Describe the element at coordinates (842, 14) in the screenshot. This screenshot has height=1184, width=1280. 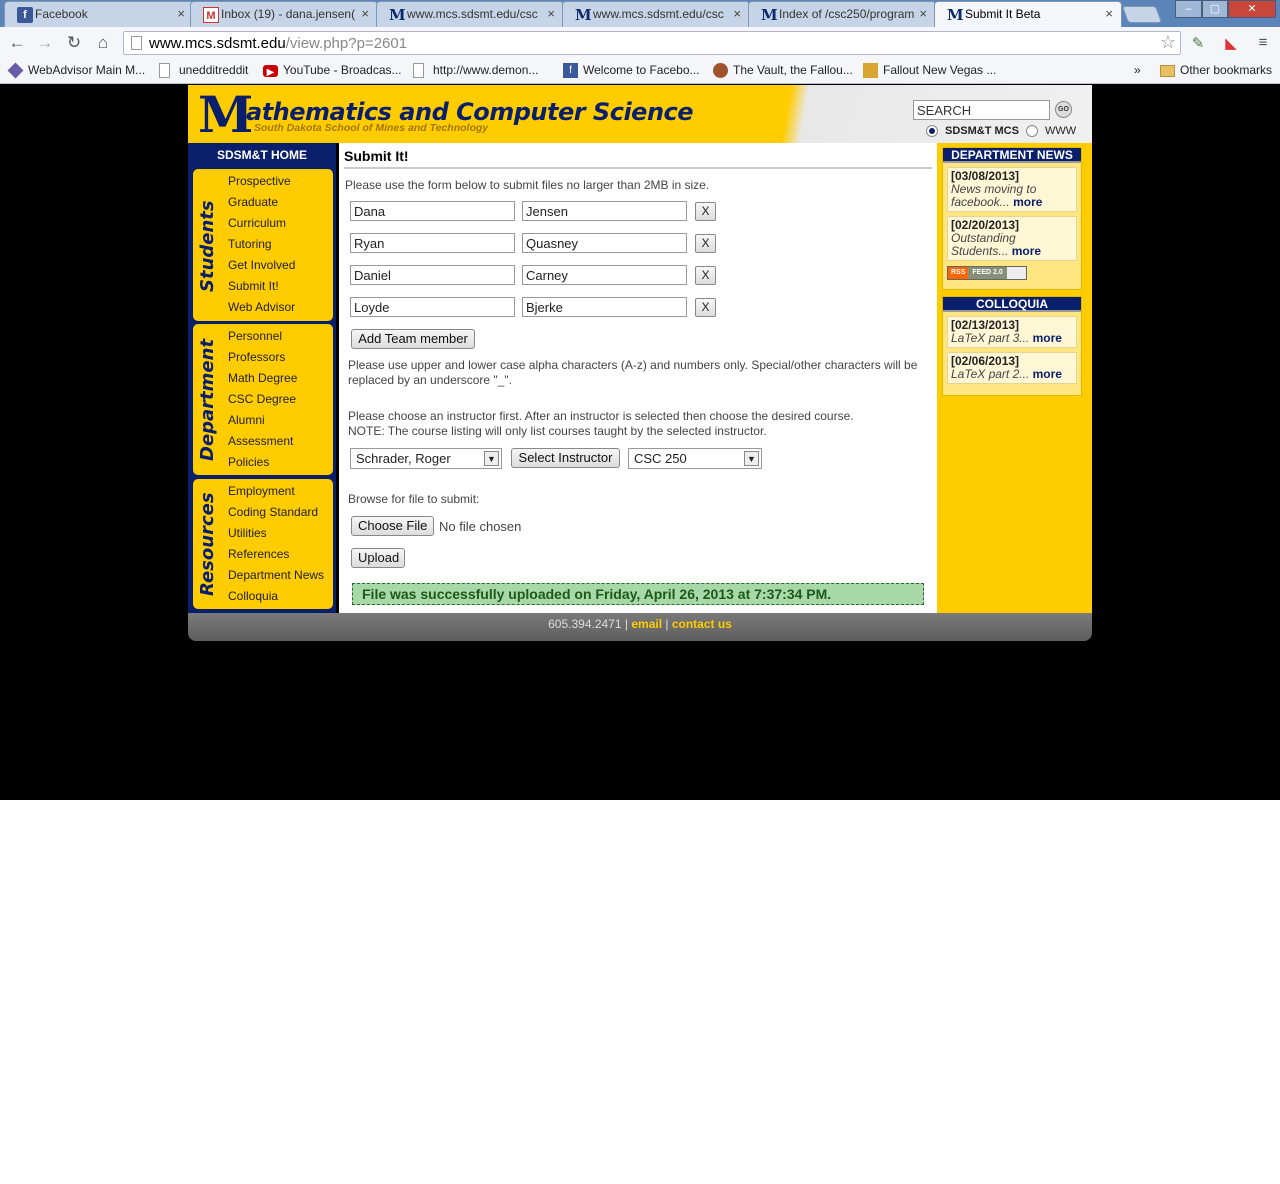
I see `tab-index: M Index of /csc250/program ×` at that location.